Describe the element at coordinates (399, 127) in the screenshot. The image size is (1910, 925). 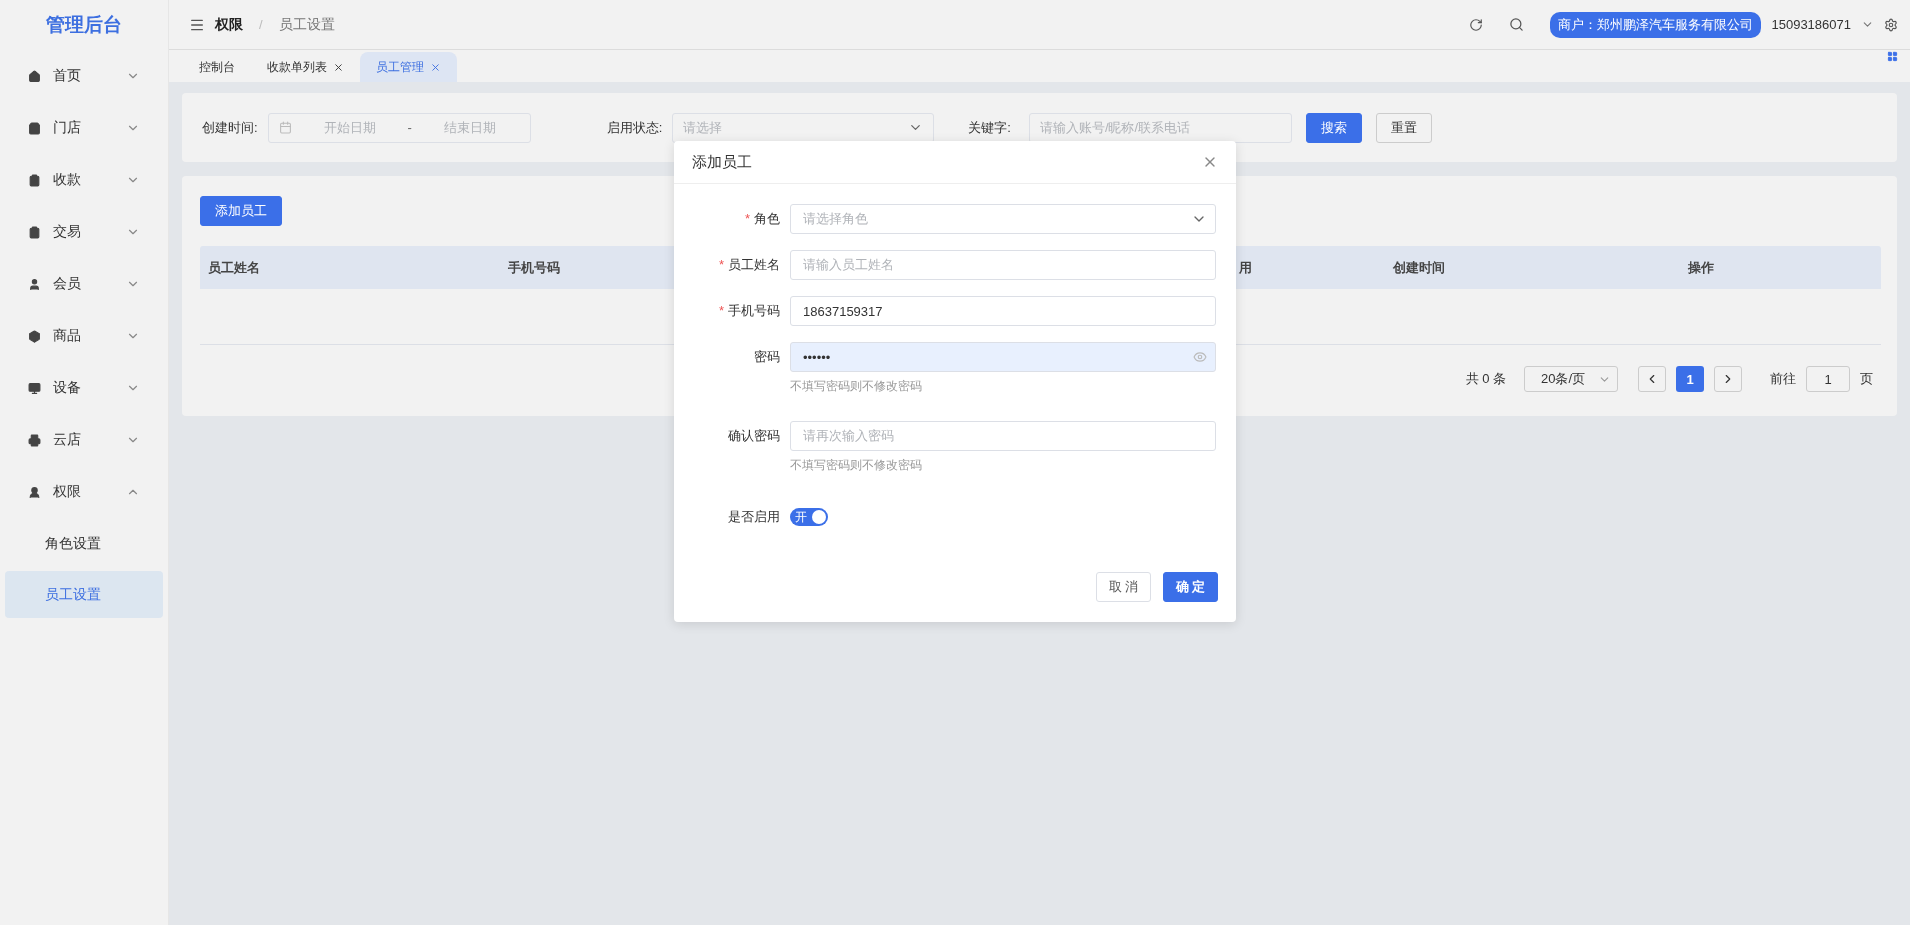
I see `date-range-field: 开始日期 - 结束日期` at that location.